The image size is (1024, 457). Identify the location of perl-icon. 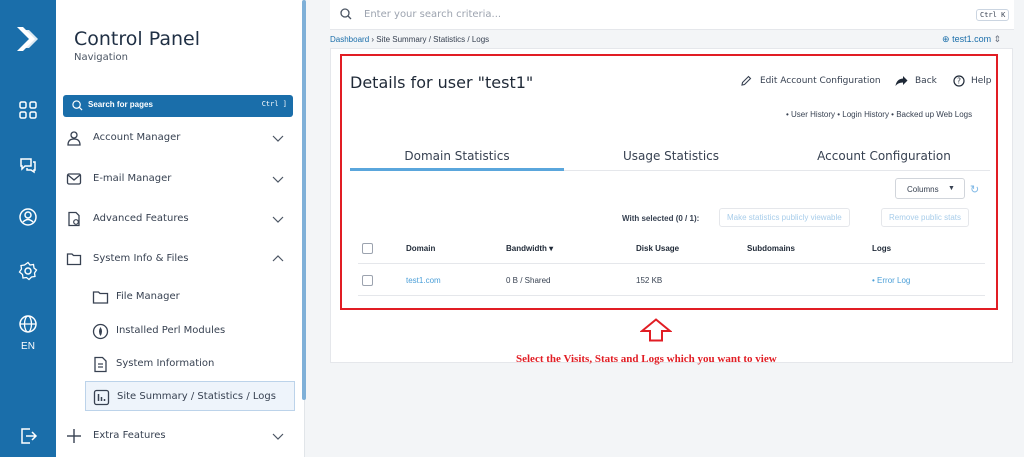
(100, 331).